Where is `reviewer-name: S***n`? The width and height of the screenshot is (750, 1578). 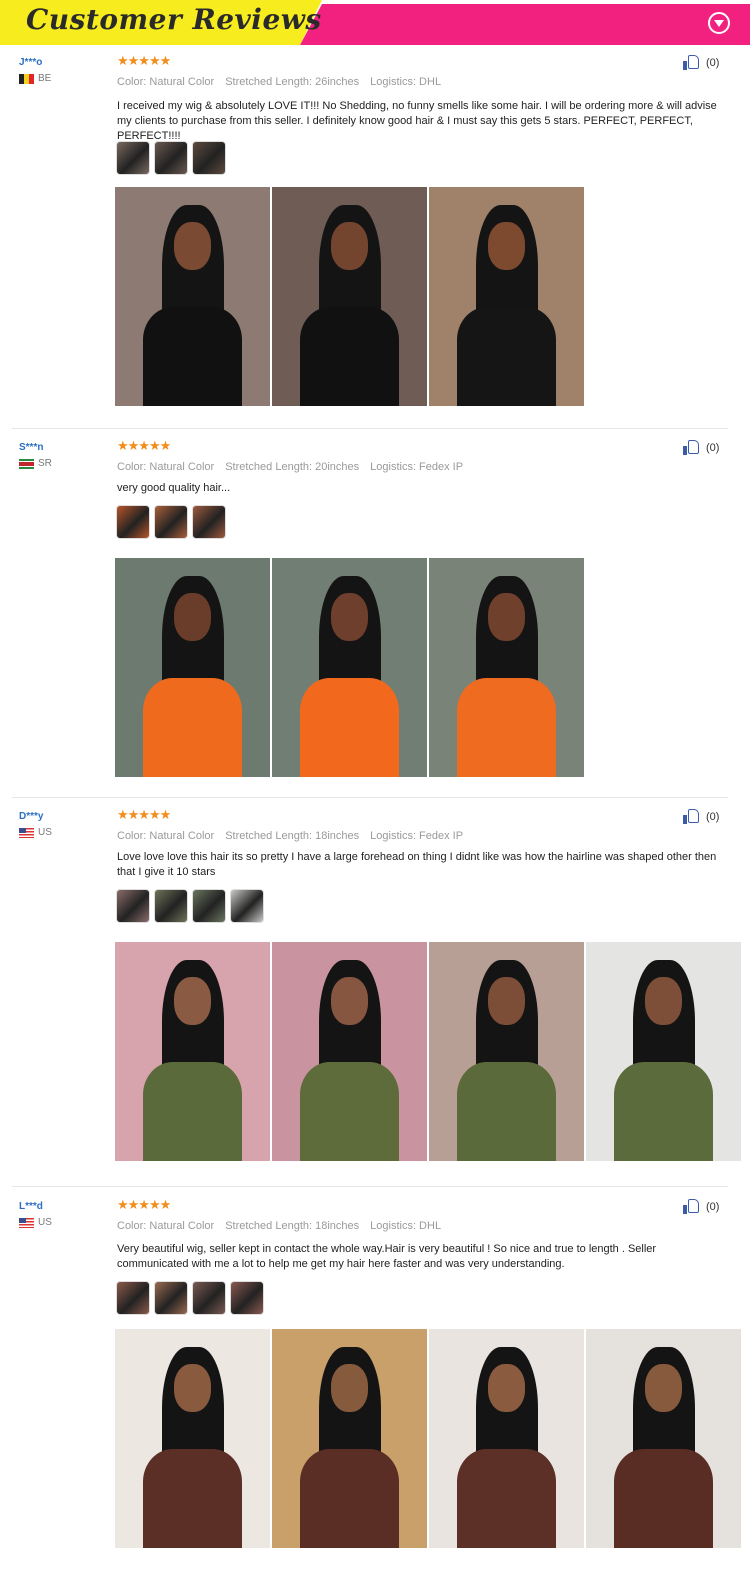
reviewer-name: S***n is located at coordinates (31, 447).